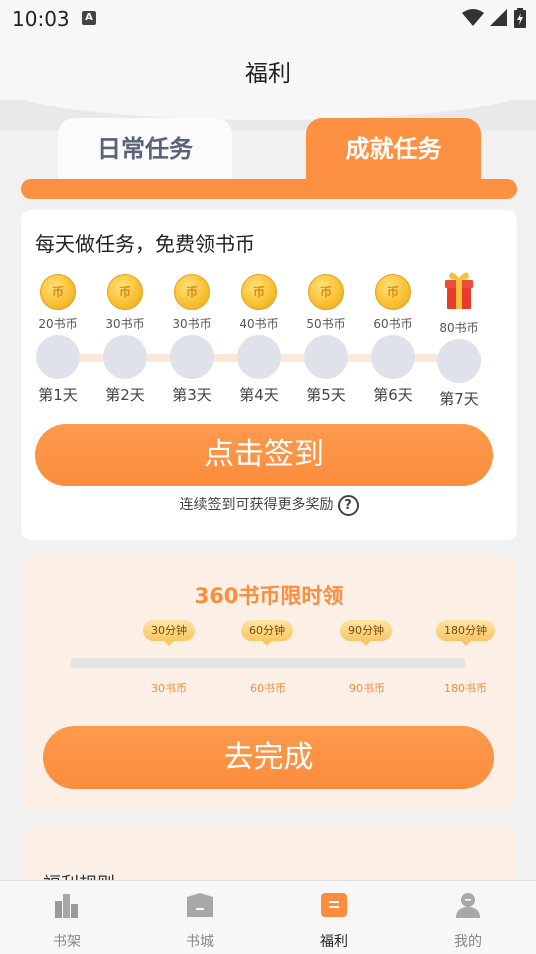 This screenshot has width=536, height=954. What do you see at coordinates (268, 663) in the screenshot?
I see `reading-progress-track` at bounding box center [268, 663].